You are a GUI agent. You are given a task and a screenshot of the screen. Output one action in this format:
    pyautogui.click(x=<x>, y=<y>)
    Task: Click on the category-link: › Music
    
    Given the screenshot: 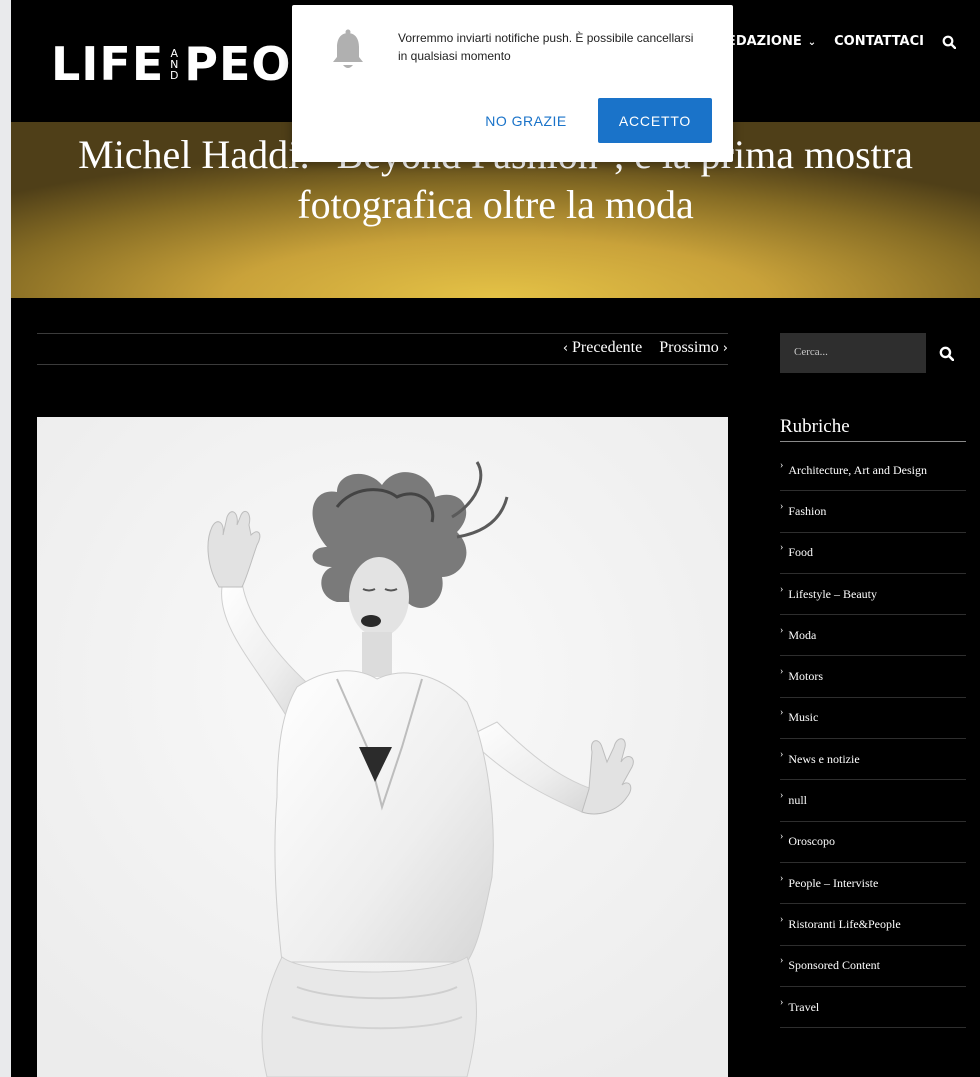 What is the action you would take?
    pyautogui.click(x=873, y=719)
    